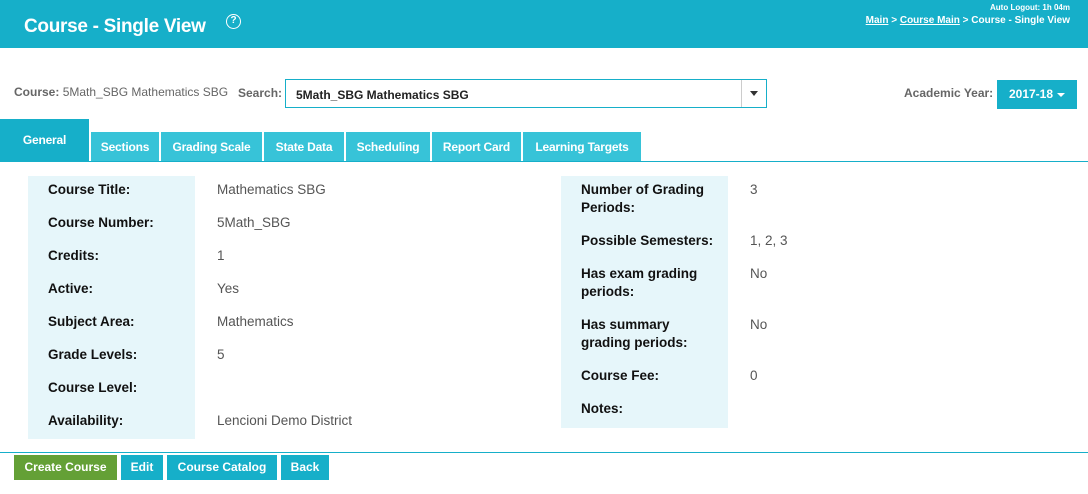  I want to click on field-label-course-title: Course Title:, so click(89, 189).